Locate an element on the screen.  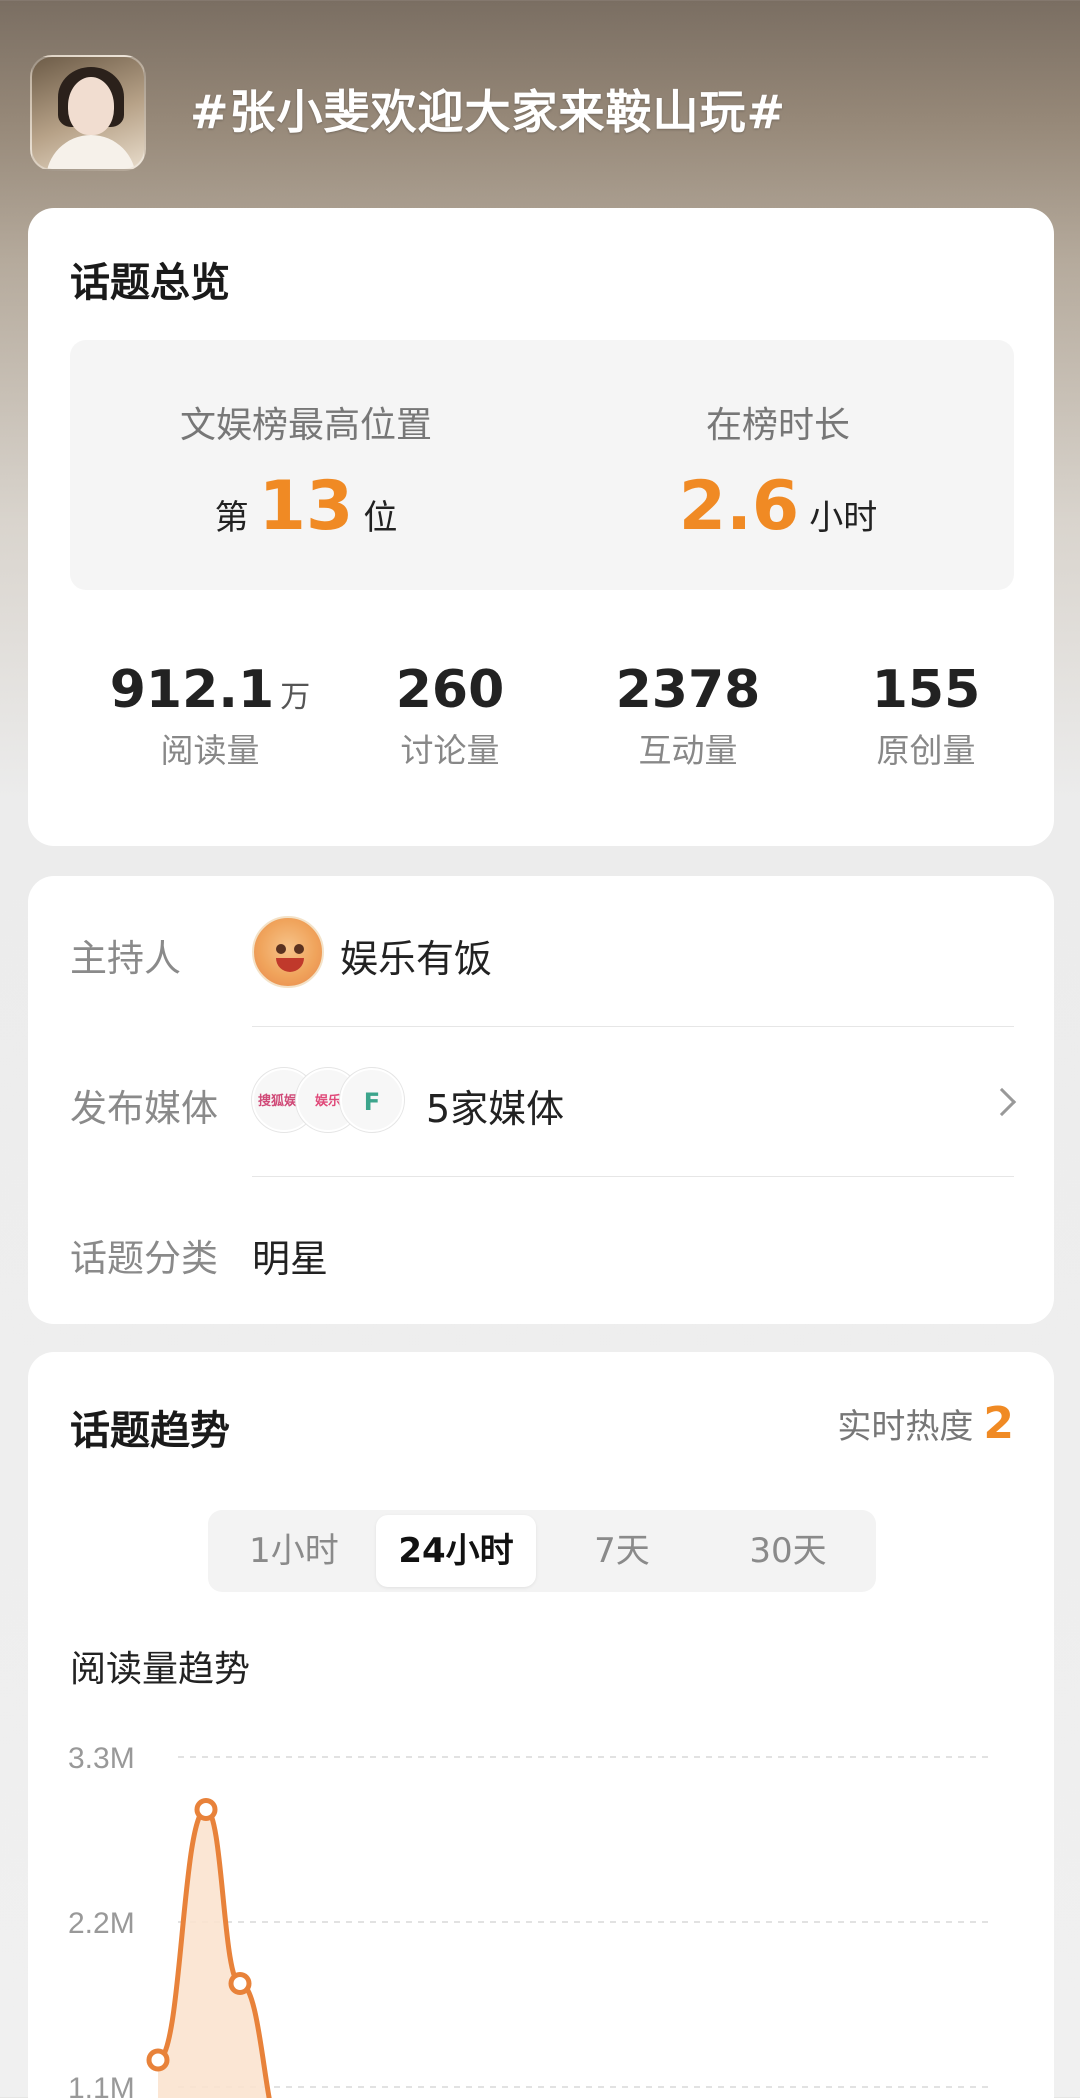
host-avatar-eye-right is located at coordinates (299, 949).